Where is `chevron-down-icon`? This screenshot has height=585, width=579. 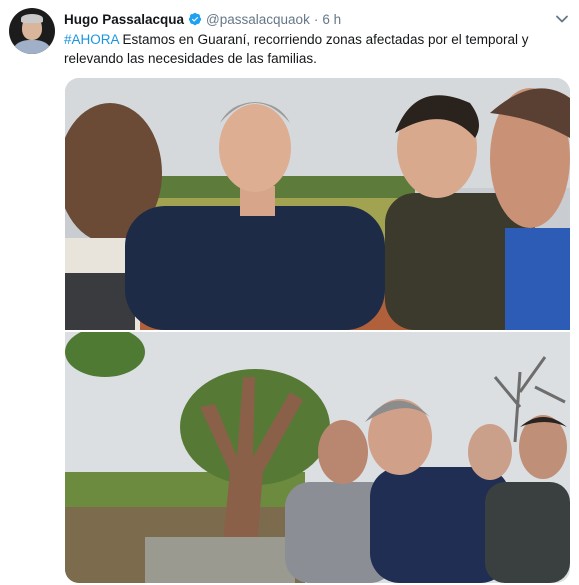
chevron-down-icon is located at coordinates (562, 19).